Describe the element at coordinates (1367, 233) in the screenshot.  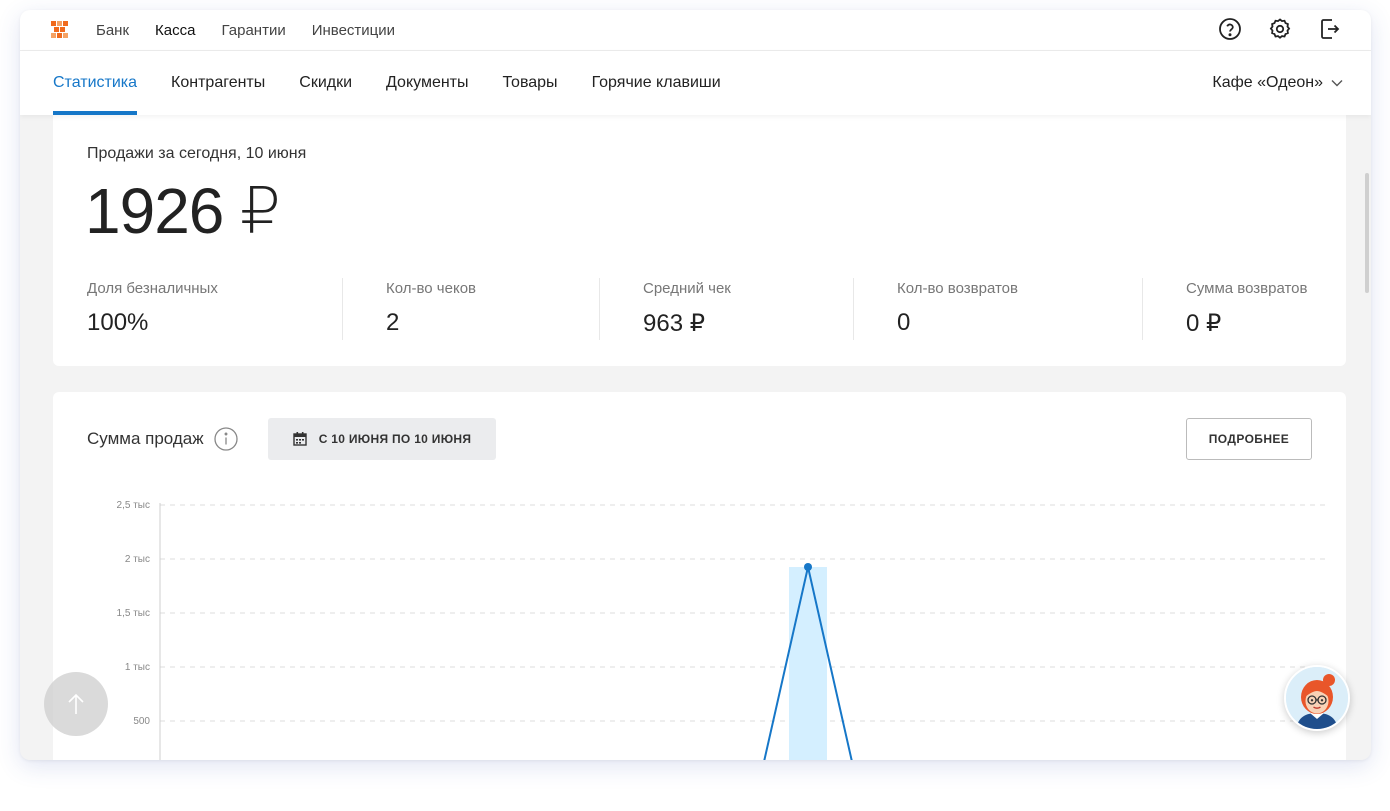
I see `scrollbar-thumb` at that location.